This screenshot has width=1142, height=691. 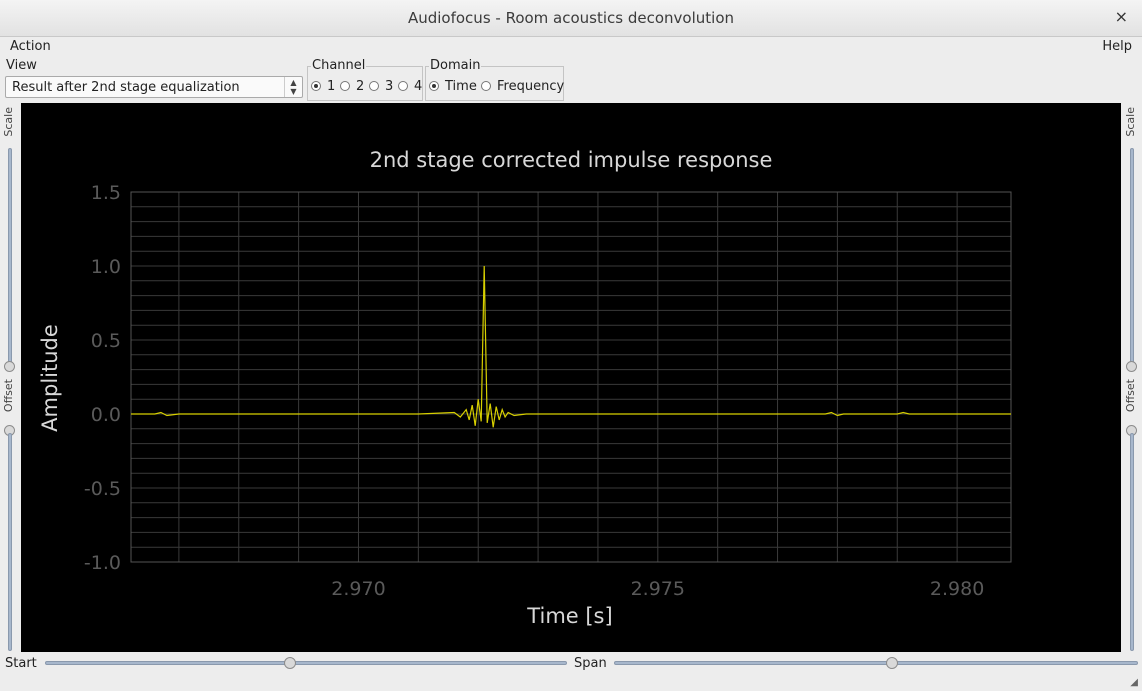 What do you see at coordinates (876, 663) in the screenshot?
I see `span-slider` at bounding box center [876, 663].